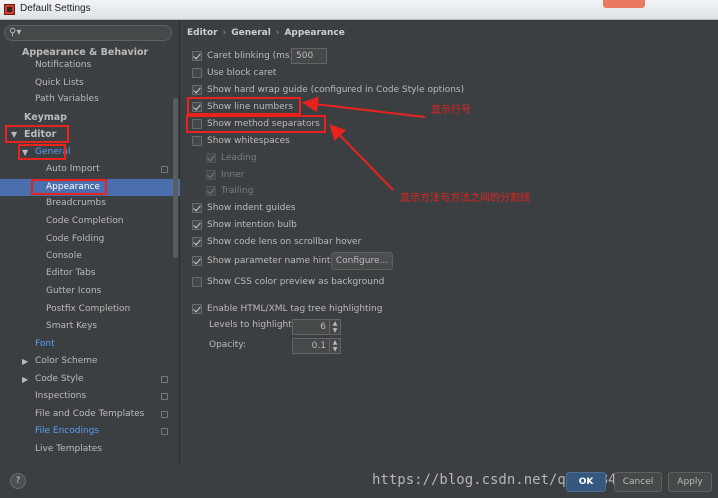 This screenshot has width=718, height=498. I want to click on breadcrumb: Editor › General › Appearance, so click(266, 33).